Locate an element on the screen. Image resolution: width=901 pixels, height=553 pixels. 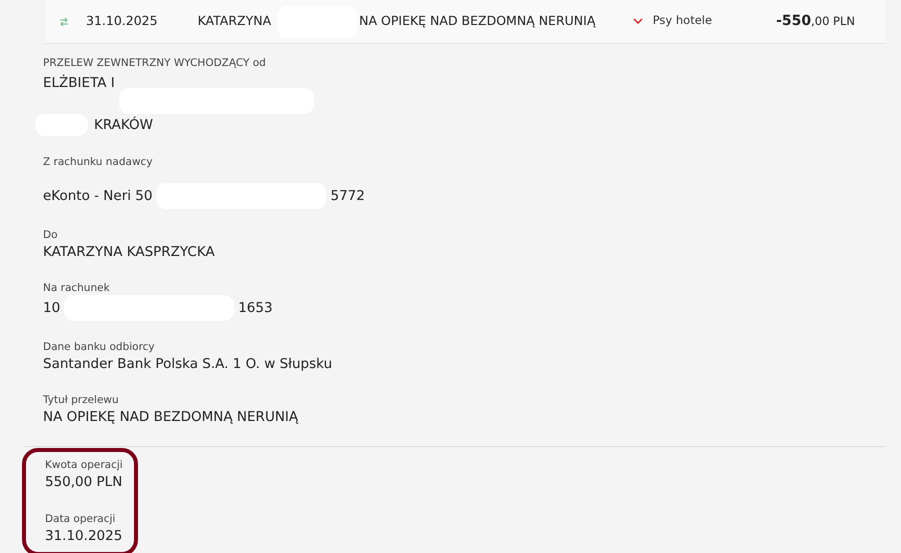
field-label: Data operacji is located at coordinates (80, 519).